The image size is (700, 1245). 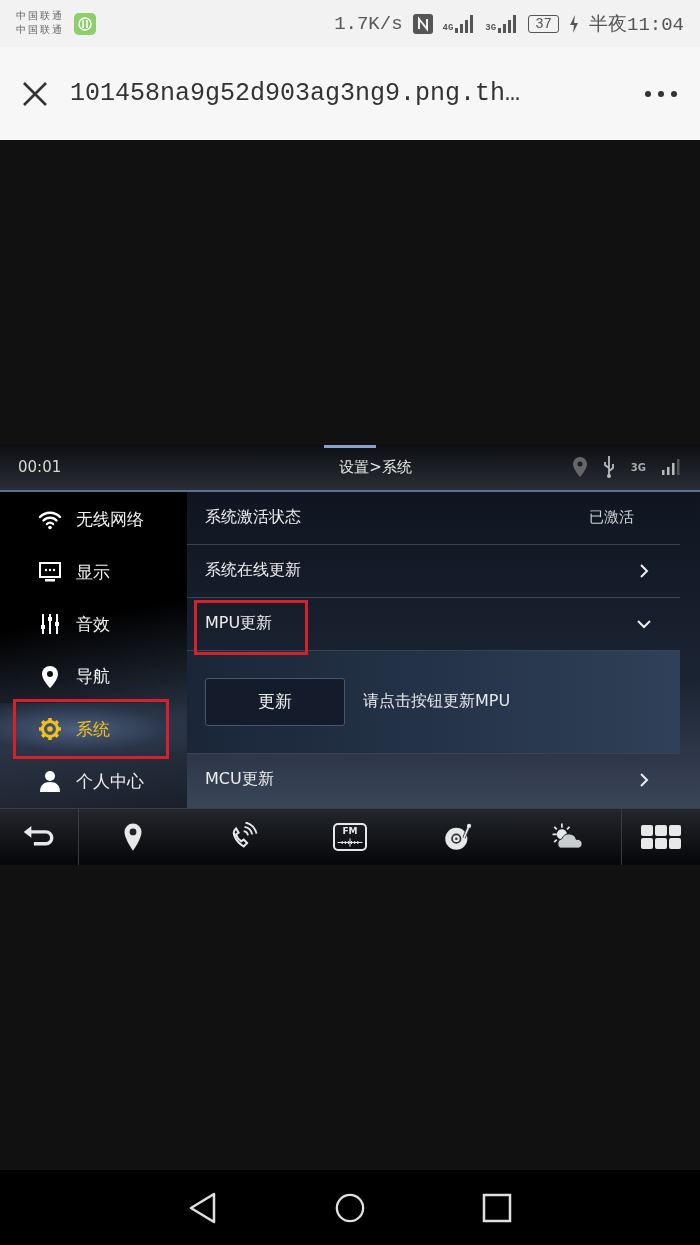 I want to click on recents-icon, so click(x=496, y=1207).